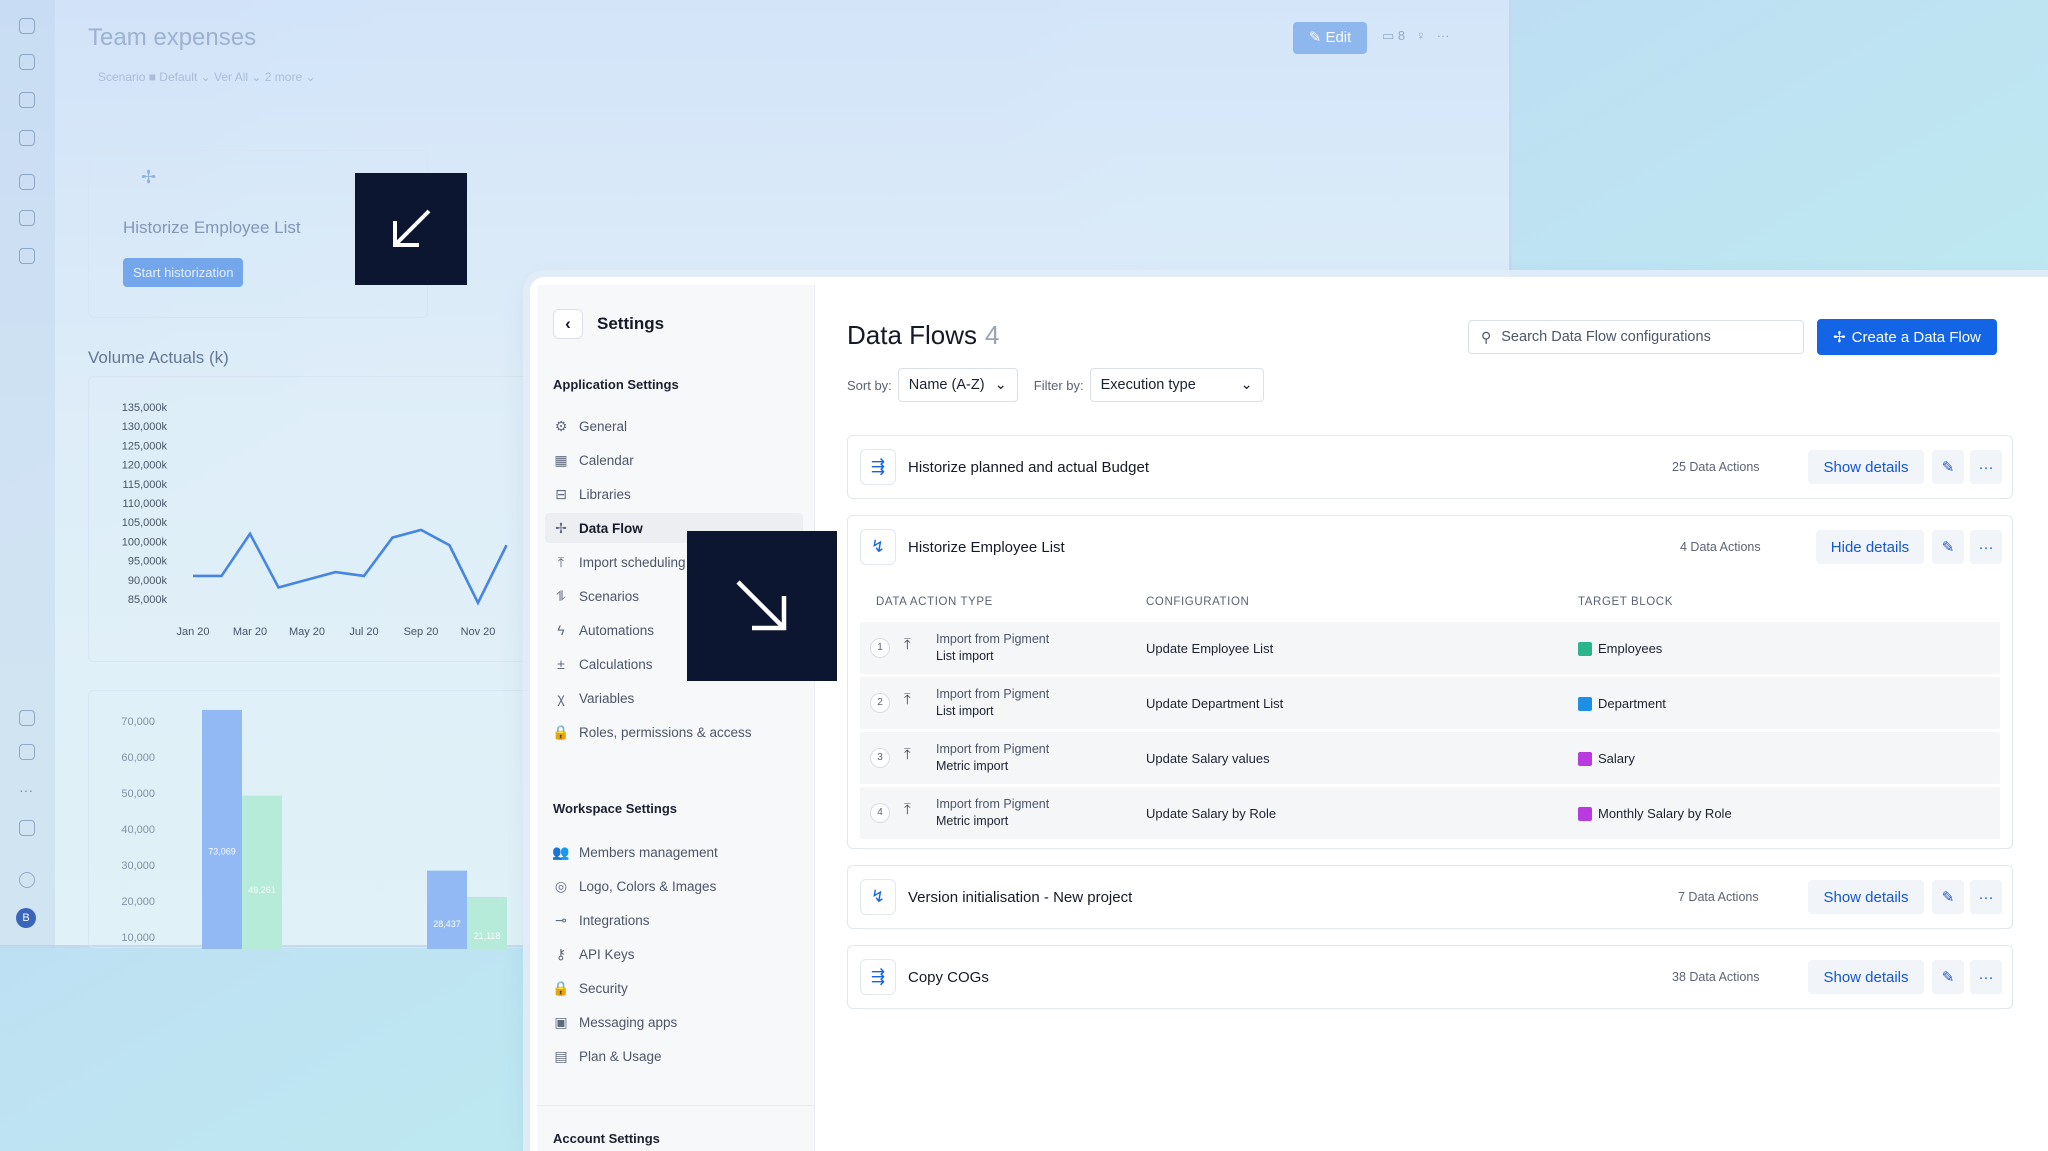  What do you see at coordinates (447, 921) in the screenshot?
I see `bar` at bounding box center [447, 921].